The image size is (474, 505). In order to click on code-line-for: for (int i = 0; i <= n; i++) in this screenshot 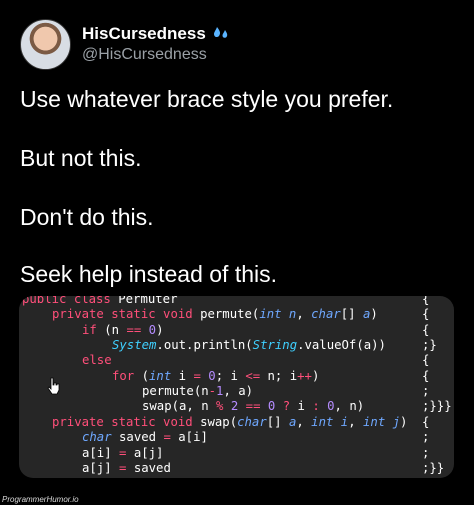, I will do `click(216, 376)`.